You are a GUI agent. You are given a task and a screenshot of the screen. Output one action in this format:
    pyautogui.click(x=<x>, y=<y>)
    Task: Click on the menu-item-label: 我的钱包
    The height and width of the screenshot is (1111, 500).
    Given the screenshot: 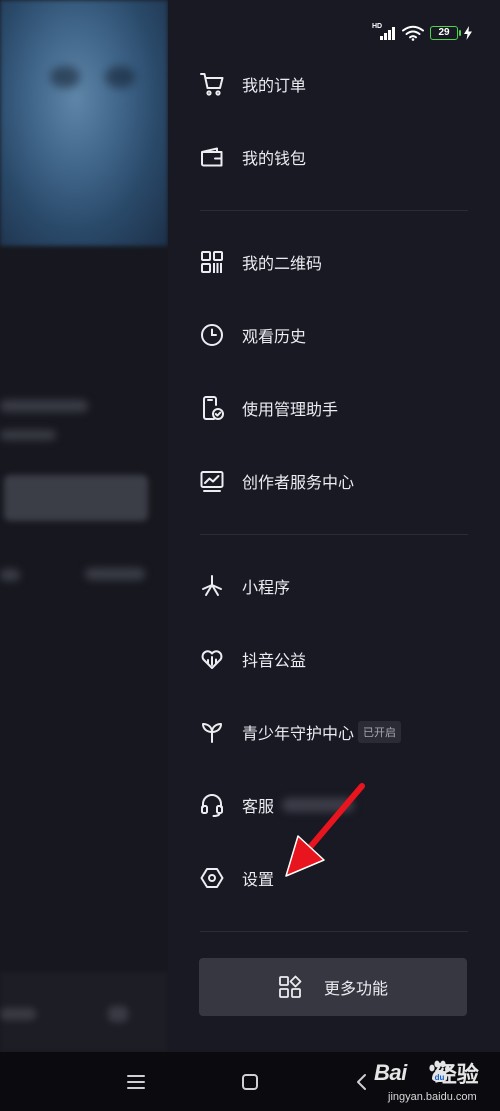 What is the action you would take?
    pyautogui.click(x=274, y=159)
    